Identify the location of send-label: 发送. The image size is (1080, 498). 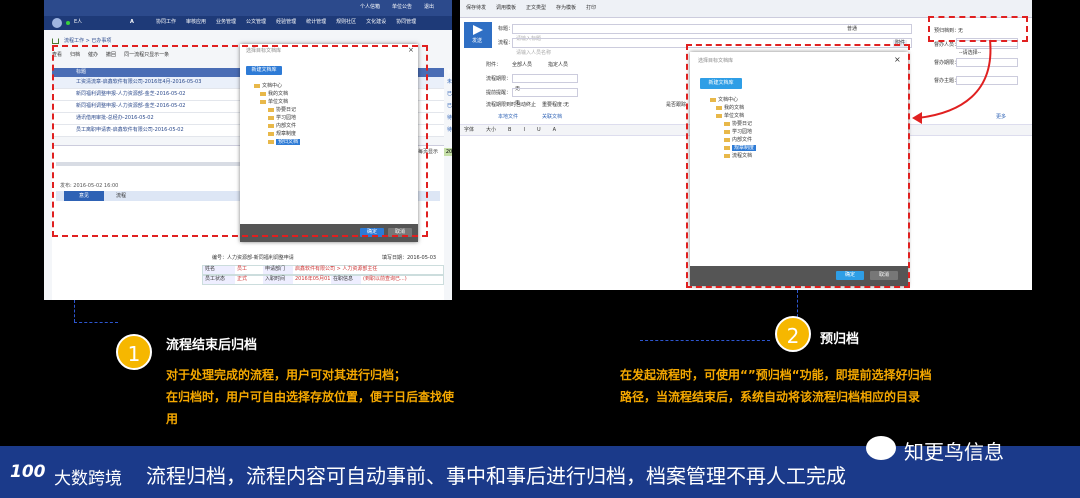
(477, 41).